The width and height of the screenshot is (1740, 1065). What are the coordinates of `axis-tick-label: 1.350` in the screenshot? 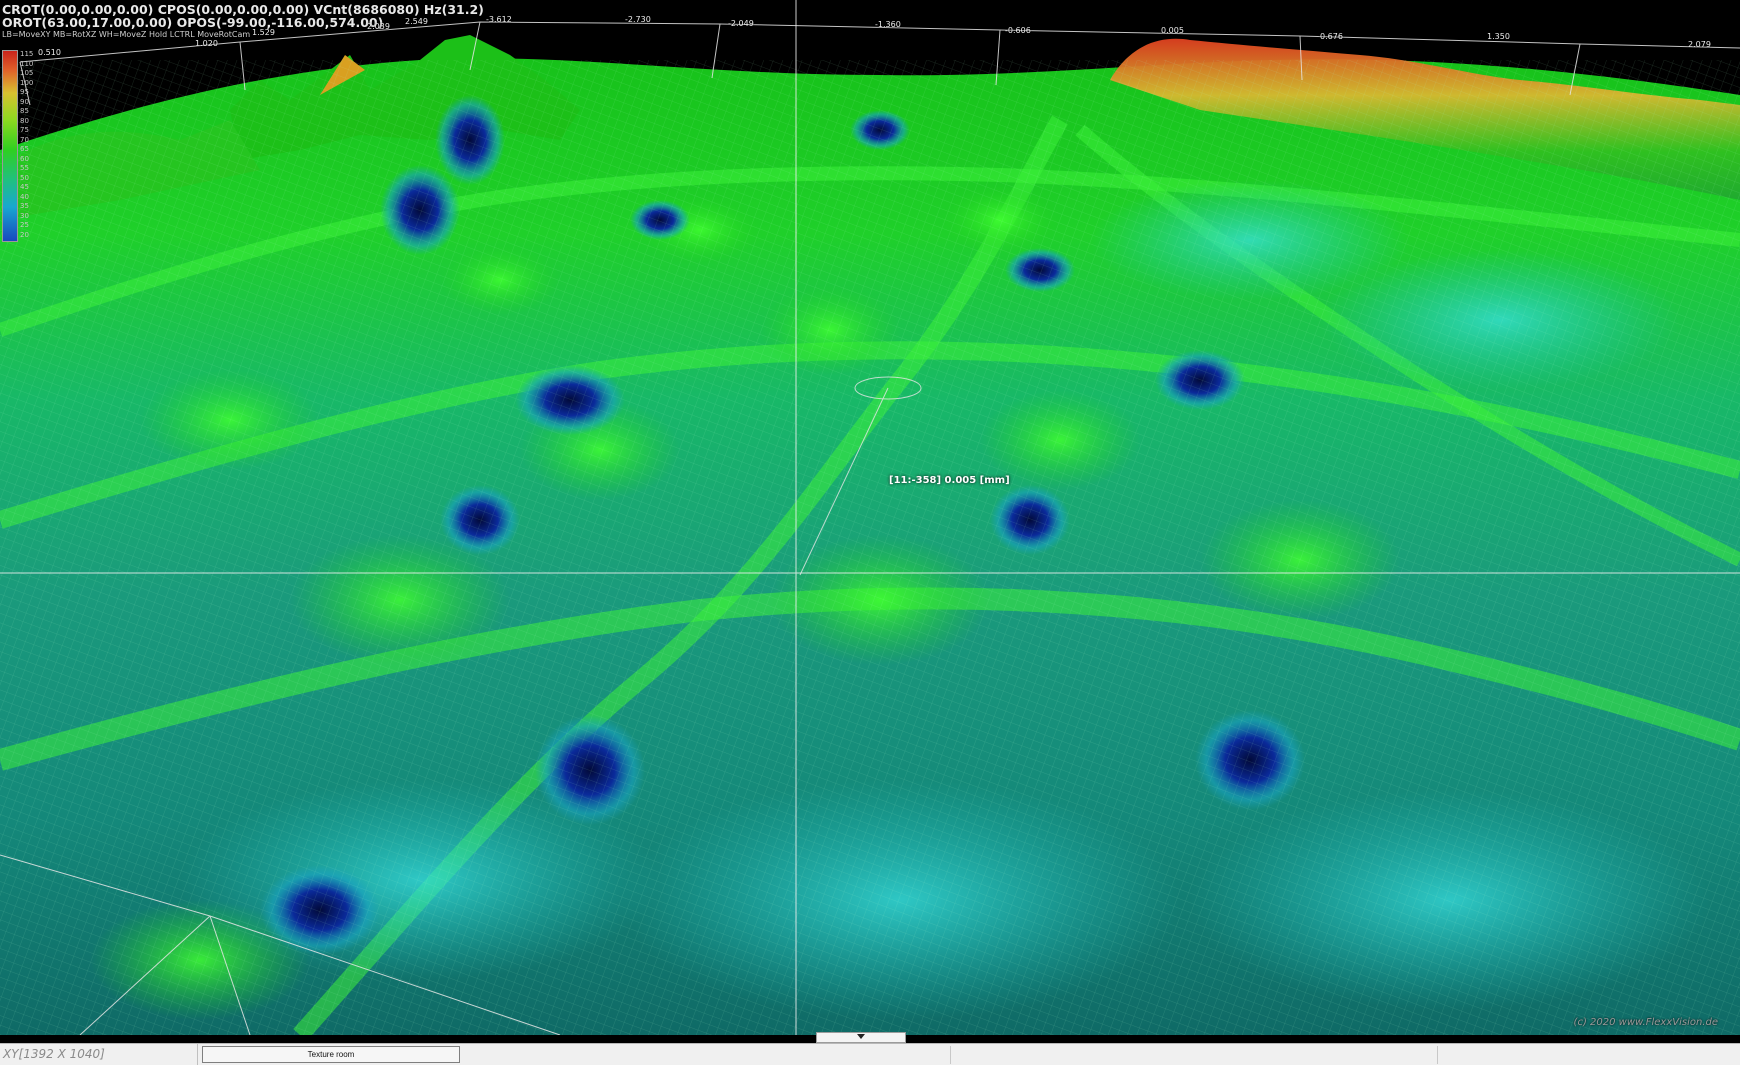 It's located at (1498, 36).